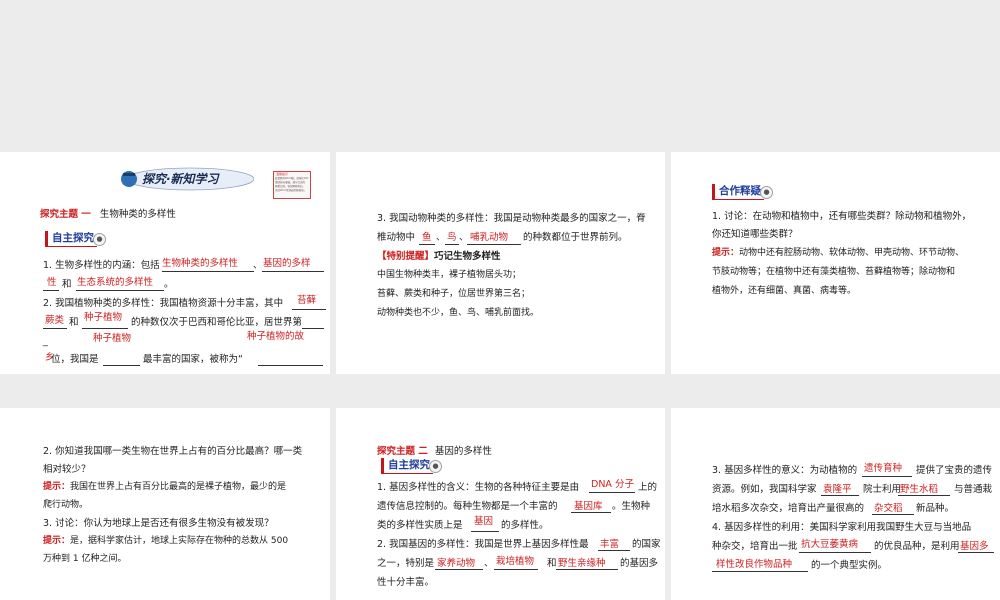  Describe the element at coordinates (287, 263) in the screenshot. I see `q1-answer-2: 基因的多样` at that location.